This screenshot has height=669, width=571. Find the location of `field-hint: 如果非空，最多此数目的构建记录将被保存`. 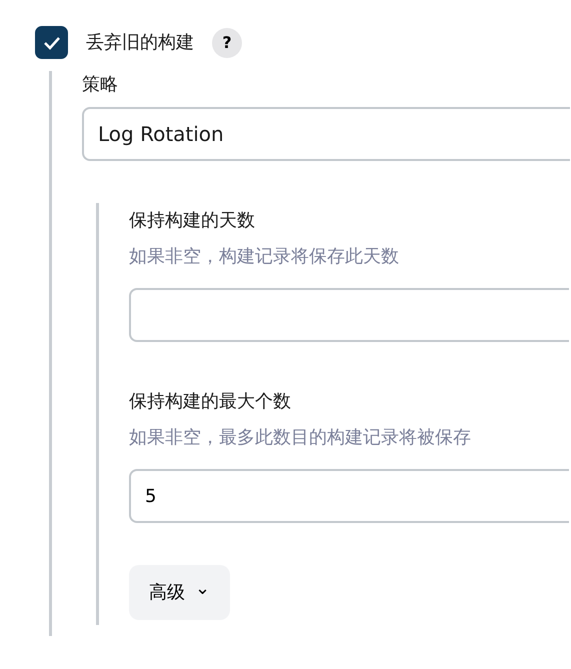

field-hint: 如果非空，最多此数目的构建记录将被保存 is located at coordinates (300, 438).